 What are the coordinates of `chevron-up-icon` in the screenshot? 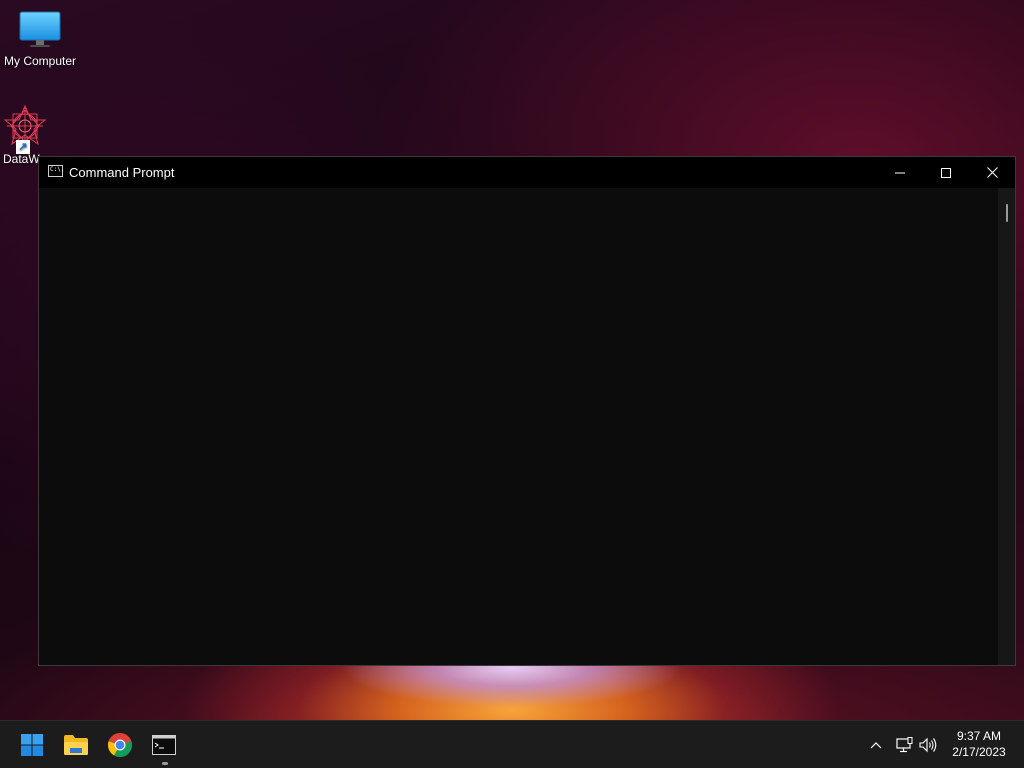 It's located at (876, 745).